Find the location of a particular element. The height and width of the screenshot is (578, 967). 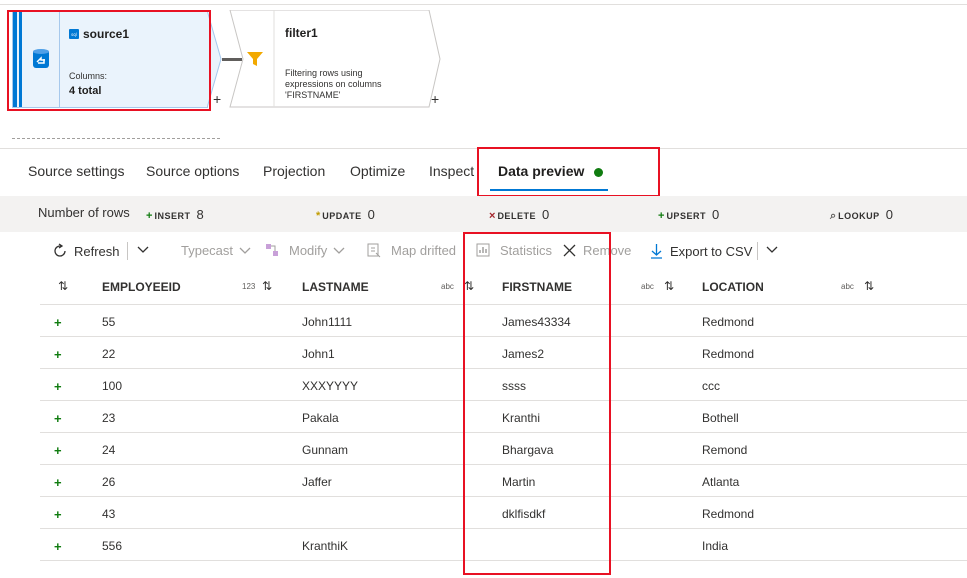

status-dot-icon is located at coordinates (599, 172).